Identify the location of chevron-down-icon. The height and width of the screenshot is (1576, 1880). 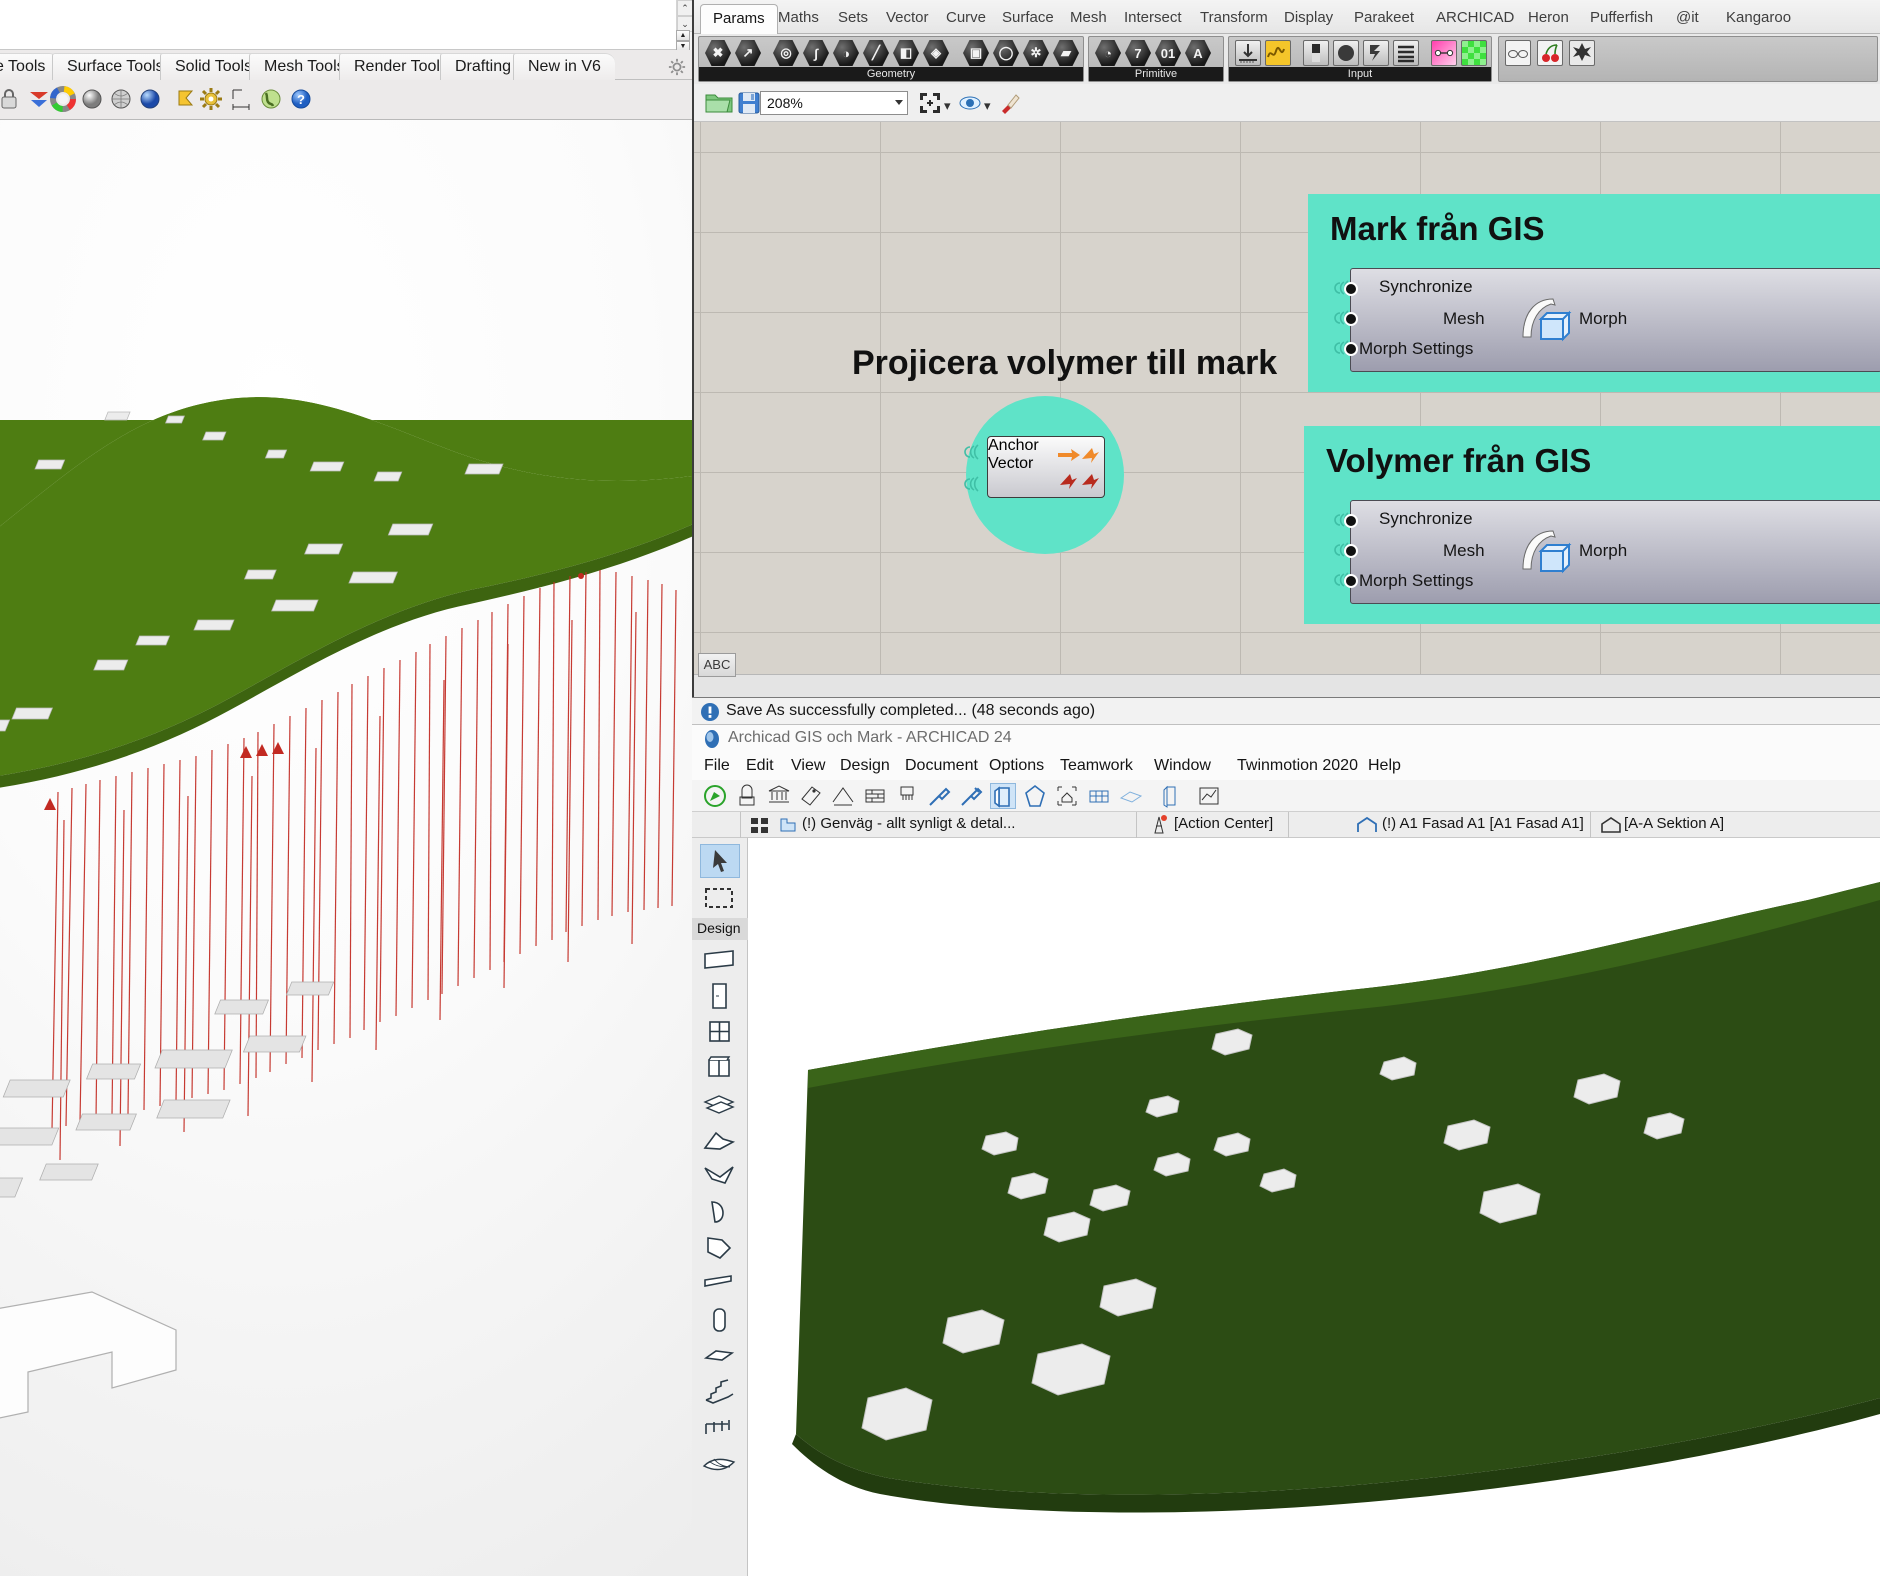
(899, 102).